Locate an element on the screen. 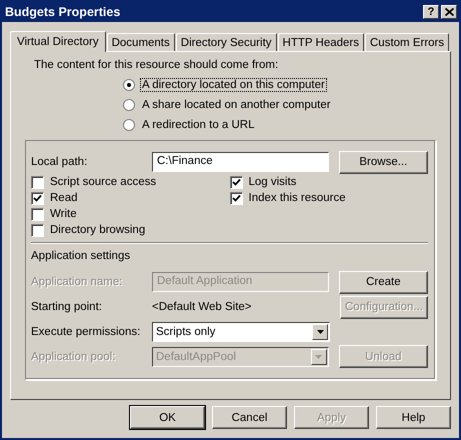 This screenshot has width=461, height=440. tab: Documents is located at coordinates (140, 42).